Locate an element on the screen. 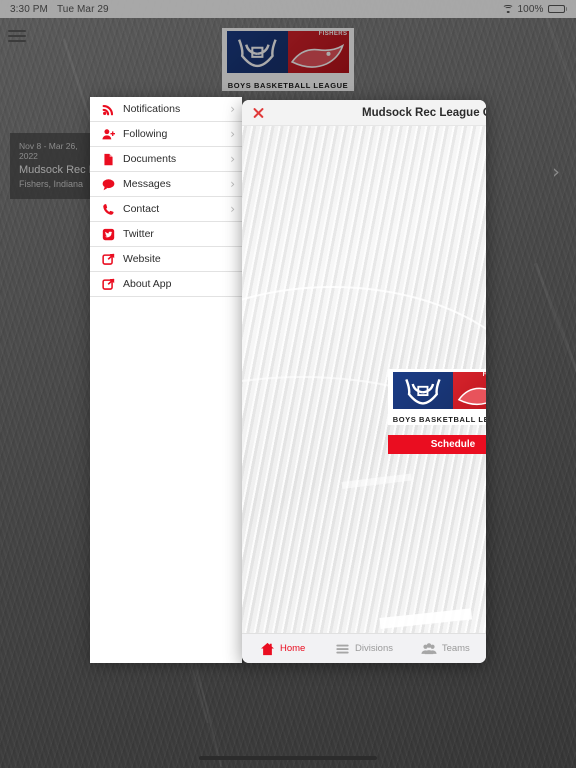 The height and width of the screenshot is (768, 576). sidebar-item-label: Twitter is located at coordinates (138, 234).